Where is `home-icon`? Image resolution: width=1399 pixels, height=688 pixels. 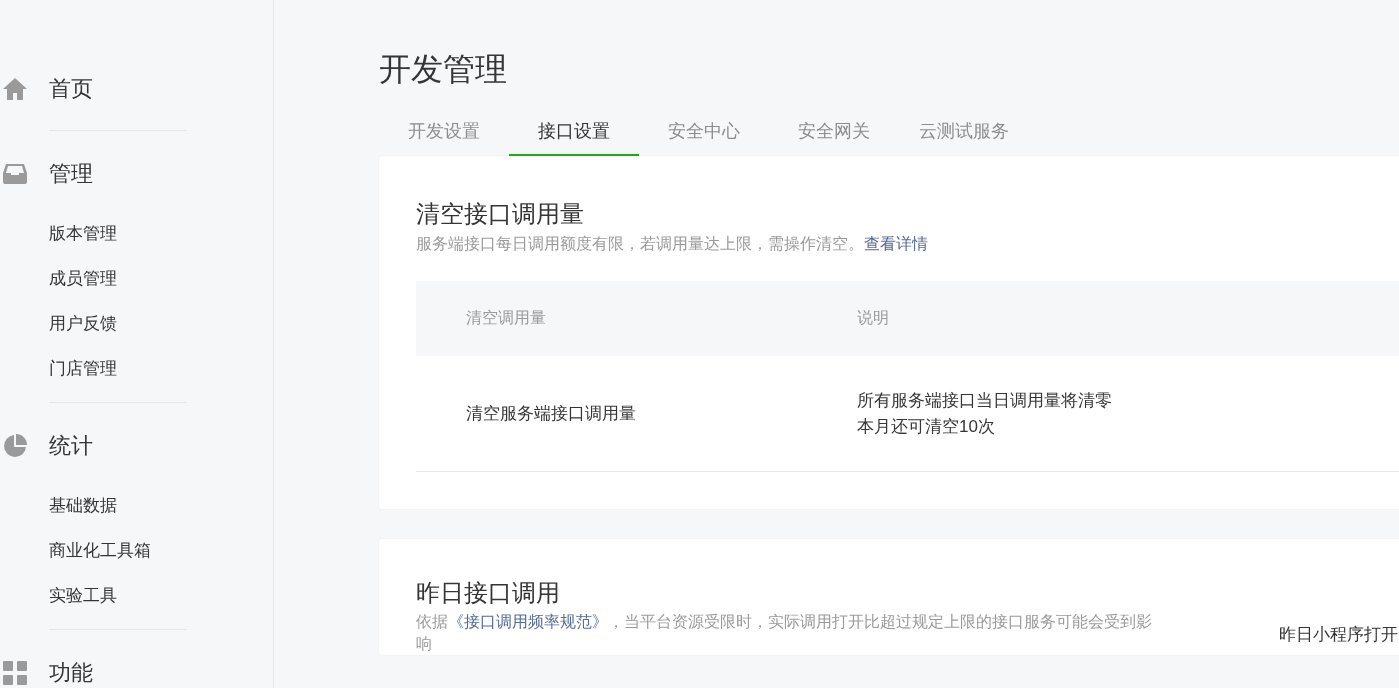
home-icon is located at coordinates (15, 89).